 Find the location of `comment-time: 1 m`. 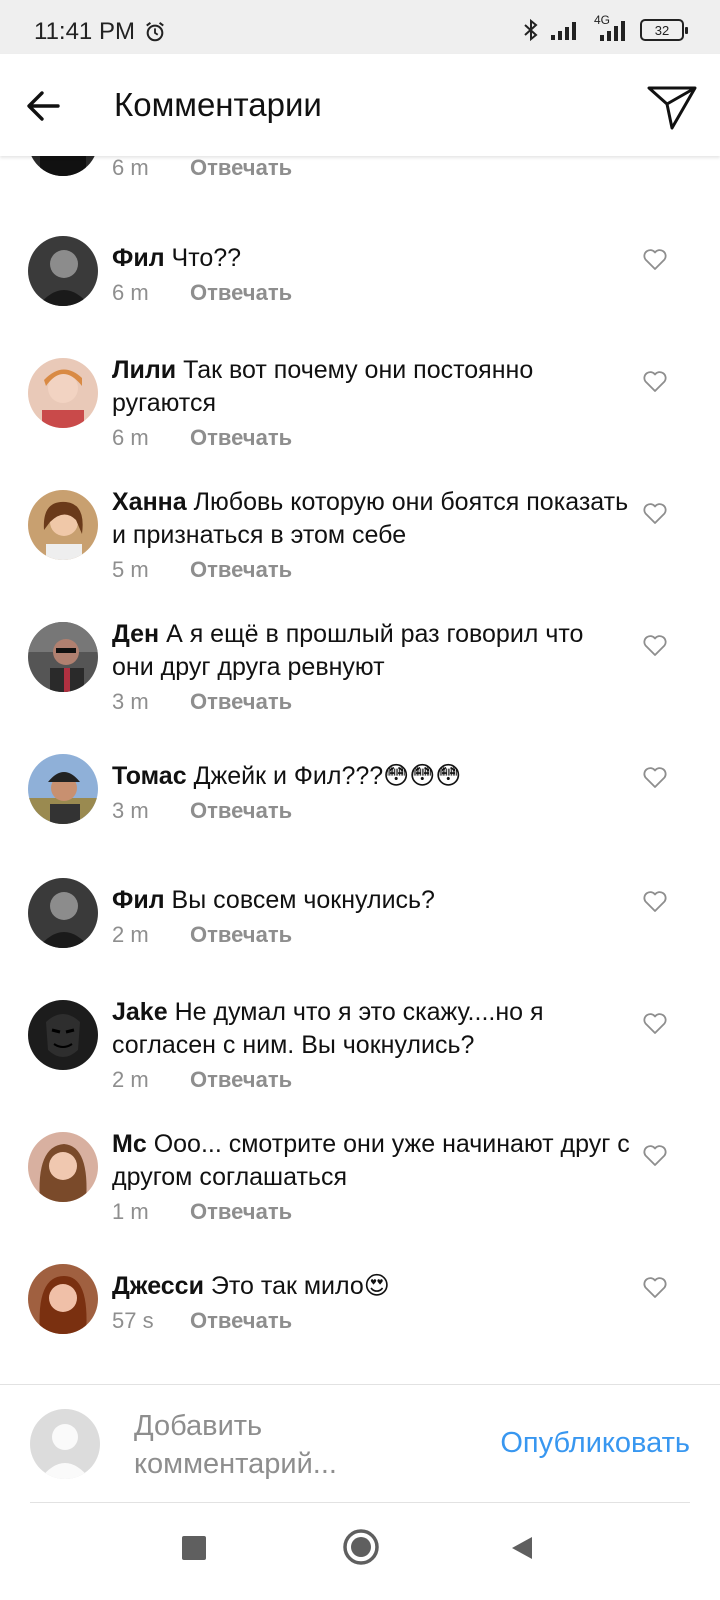

comment-time: 1 m is located at coordinates (130, 1211).